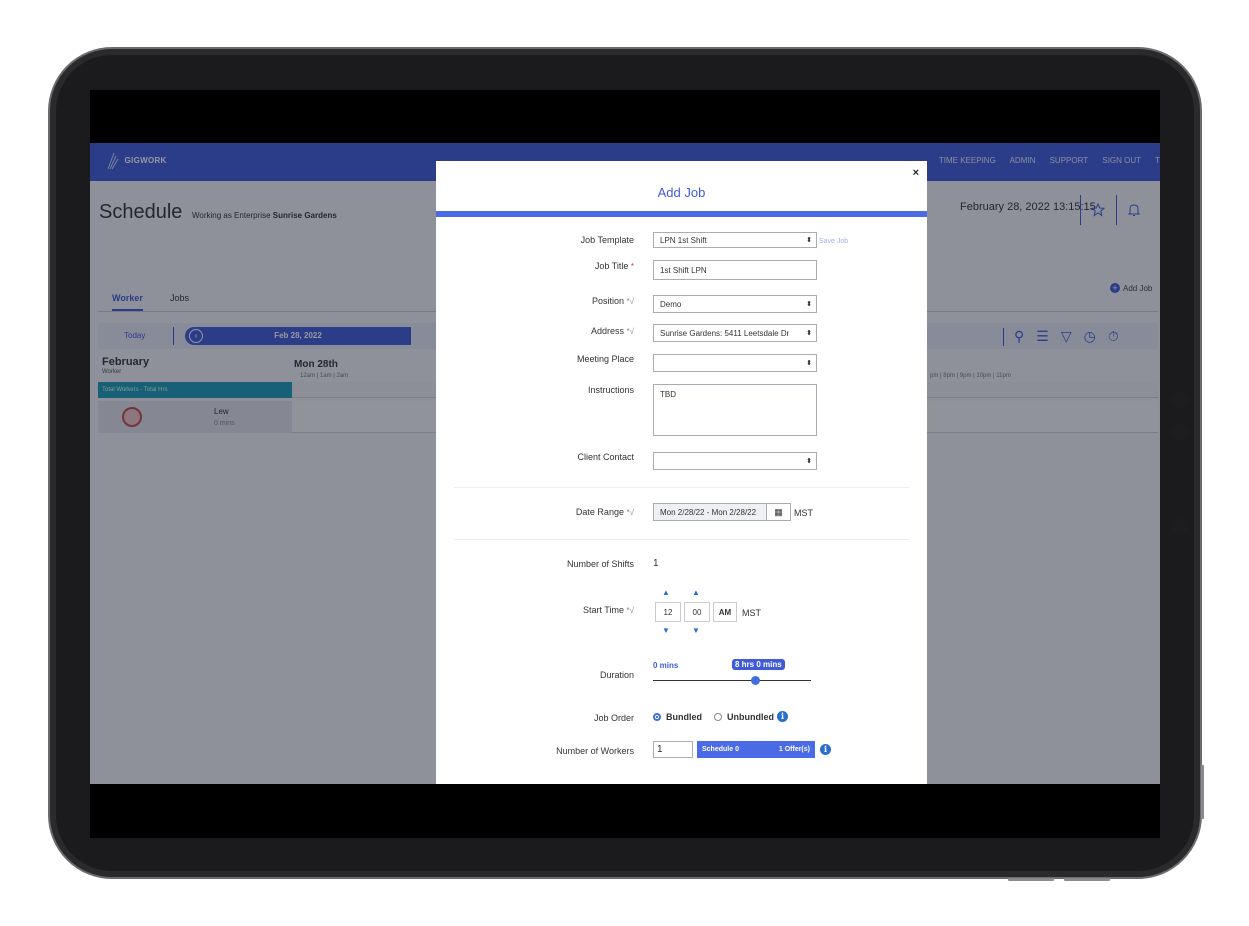 The image size is (1249, 926). What do you see at coordinates (725, 612) in the screenshot?
I see `ampm-toggle: AM` at bounding box center [725, 612].